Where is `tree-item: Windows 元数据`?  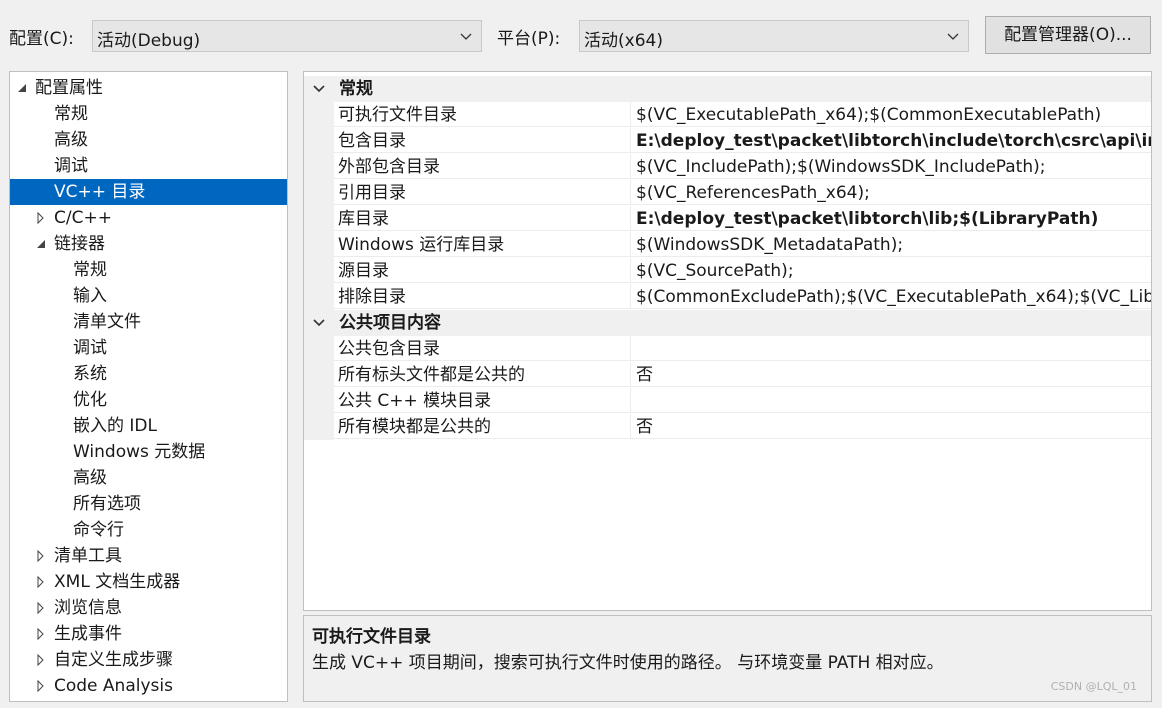 tree-item: Windows 元数据 is located at coordinates (148, 452).